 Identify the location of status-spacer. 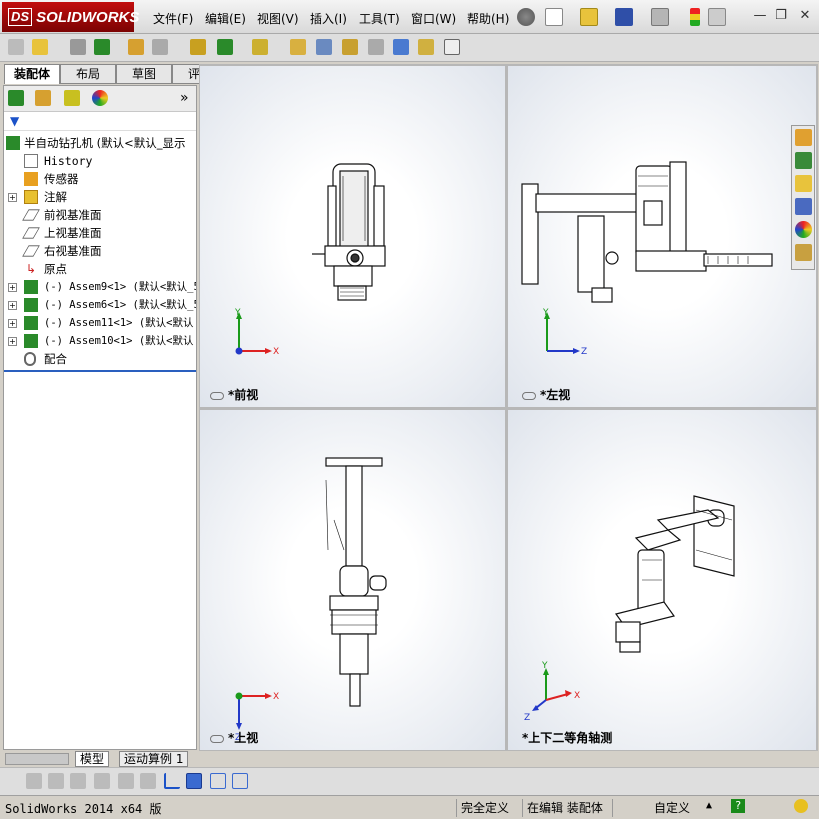
(630, 808).